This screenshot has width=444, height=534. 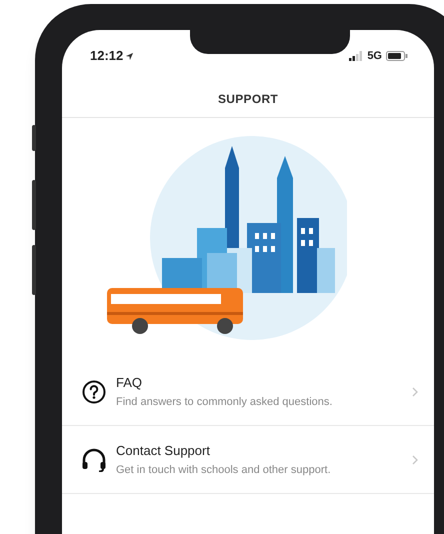 I want to click on help-icon, so click(x=94, y=392).